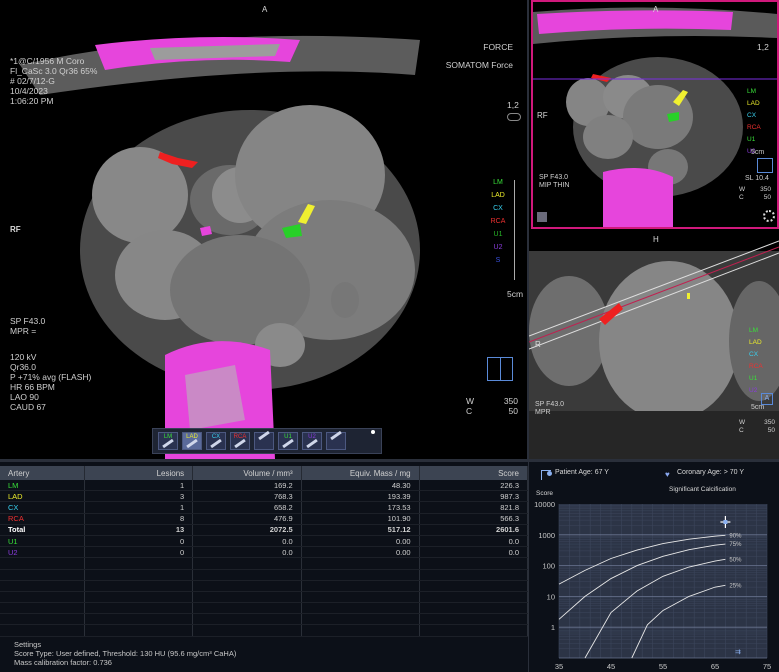 This screenshot has width=779, height=672. I want to click on orientation-cube-icon, so click(500, 369).